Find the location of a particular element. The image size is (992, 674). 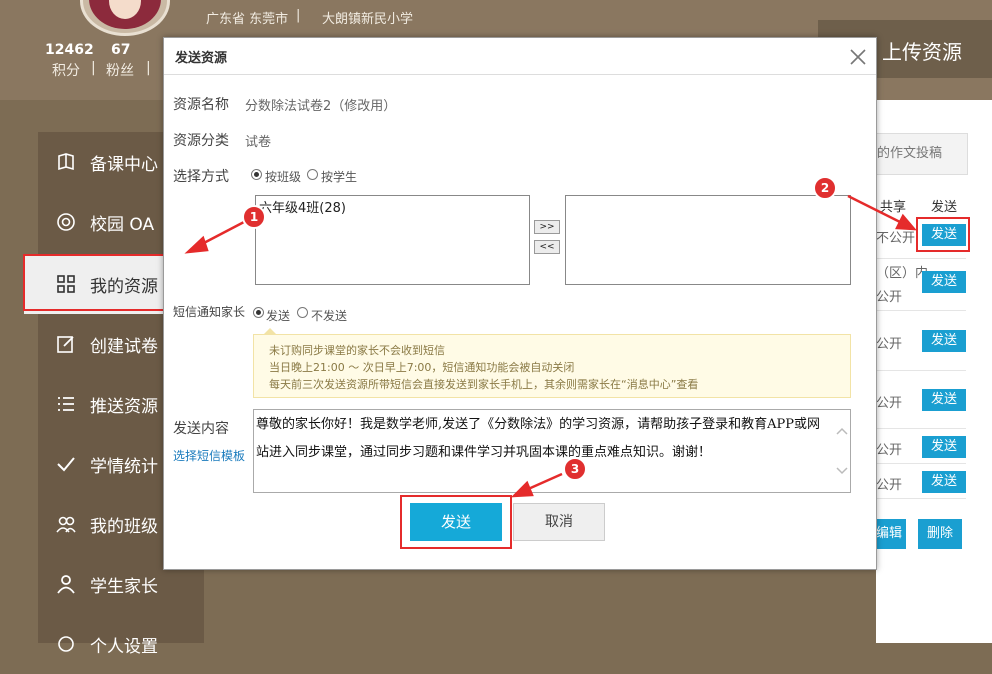

share-status: （区）内 is located at coordinates (902, 273).